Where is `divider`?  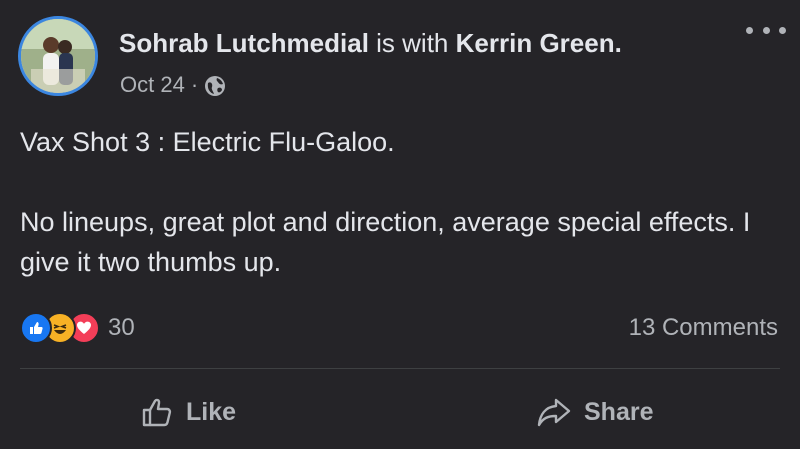
divider is located at coordinates (400, 368).